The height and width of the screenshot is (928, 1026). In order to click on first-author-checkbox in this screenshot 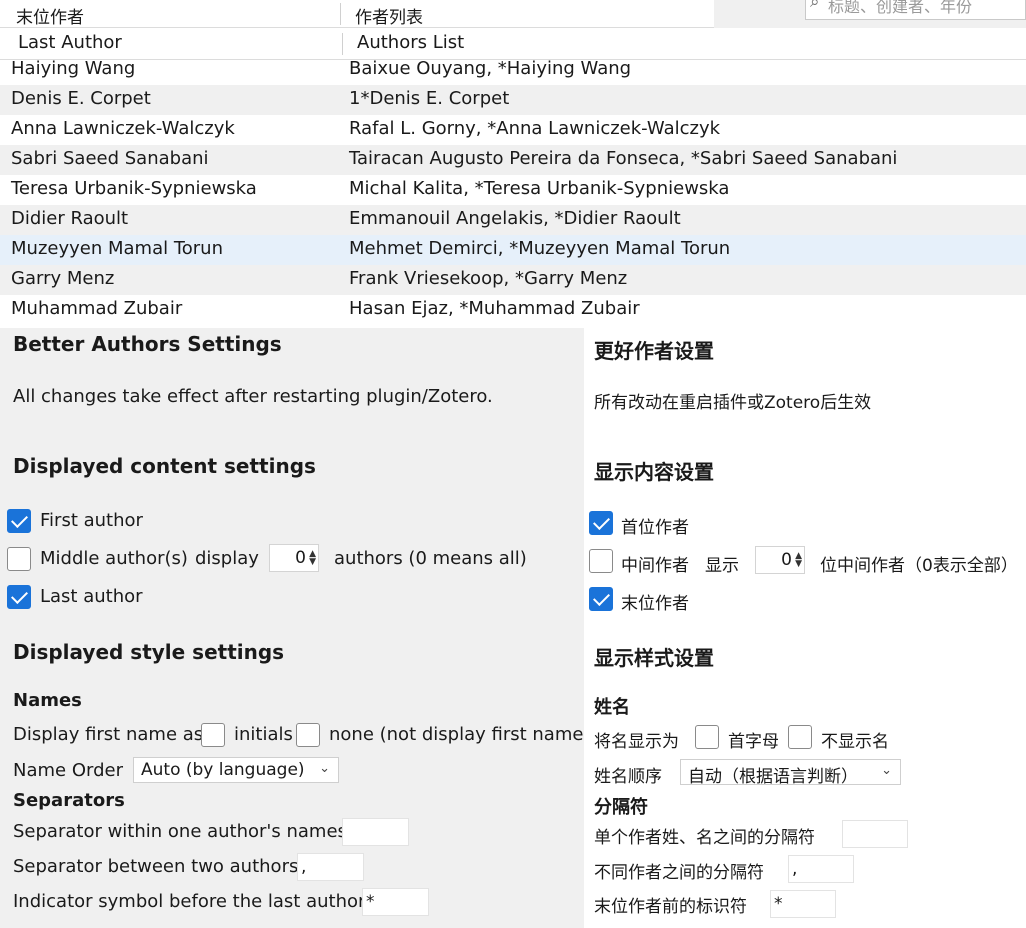, I will do `click(19, 521)`.